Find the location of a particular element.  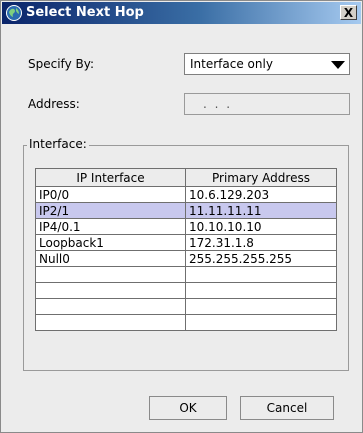

interface-cell: Loopback1 is located at coordinates (110, 242).